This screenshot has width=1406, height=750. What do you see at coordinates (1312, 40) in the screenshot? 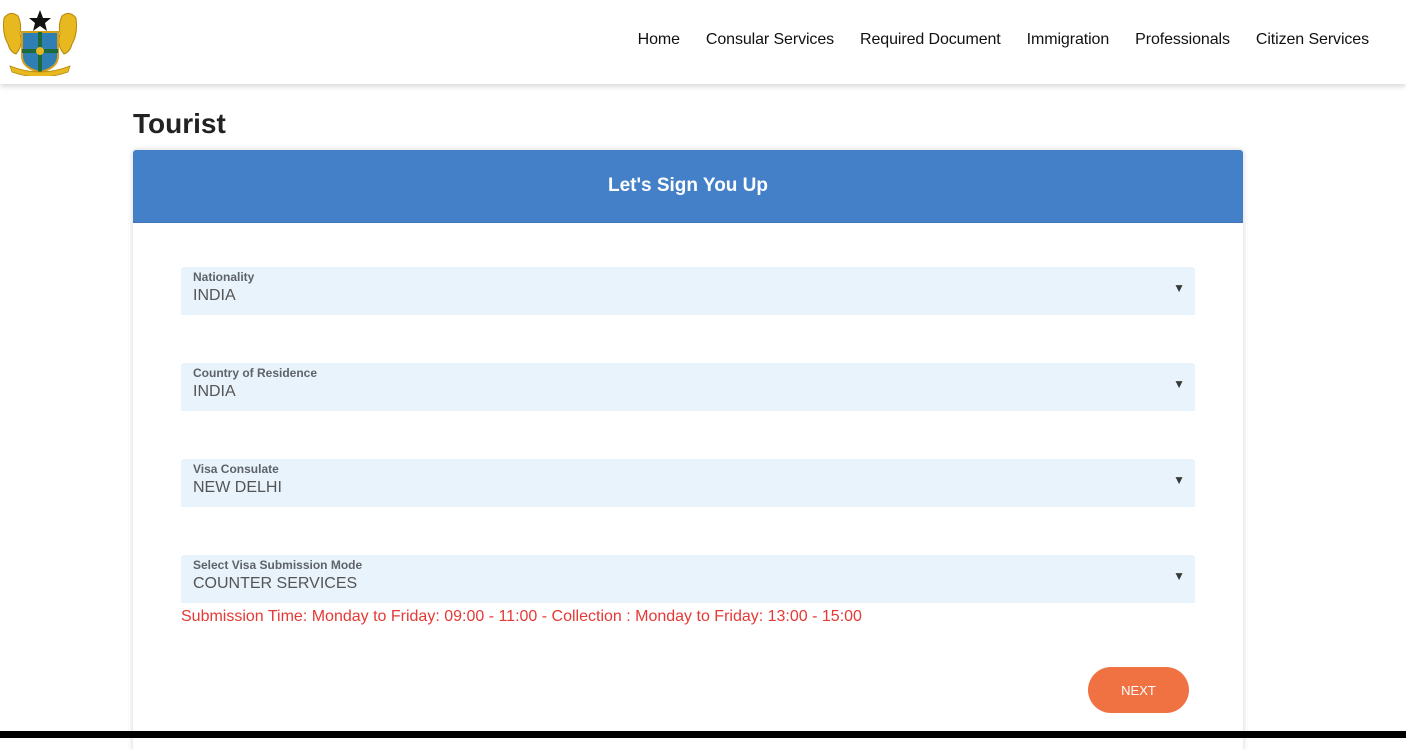
I see `nav-citizen-services: Citizen Services` at bounding box center [1312, 40].